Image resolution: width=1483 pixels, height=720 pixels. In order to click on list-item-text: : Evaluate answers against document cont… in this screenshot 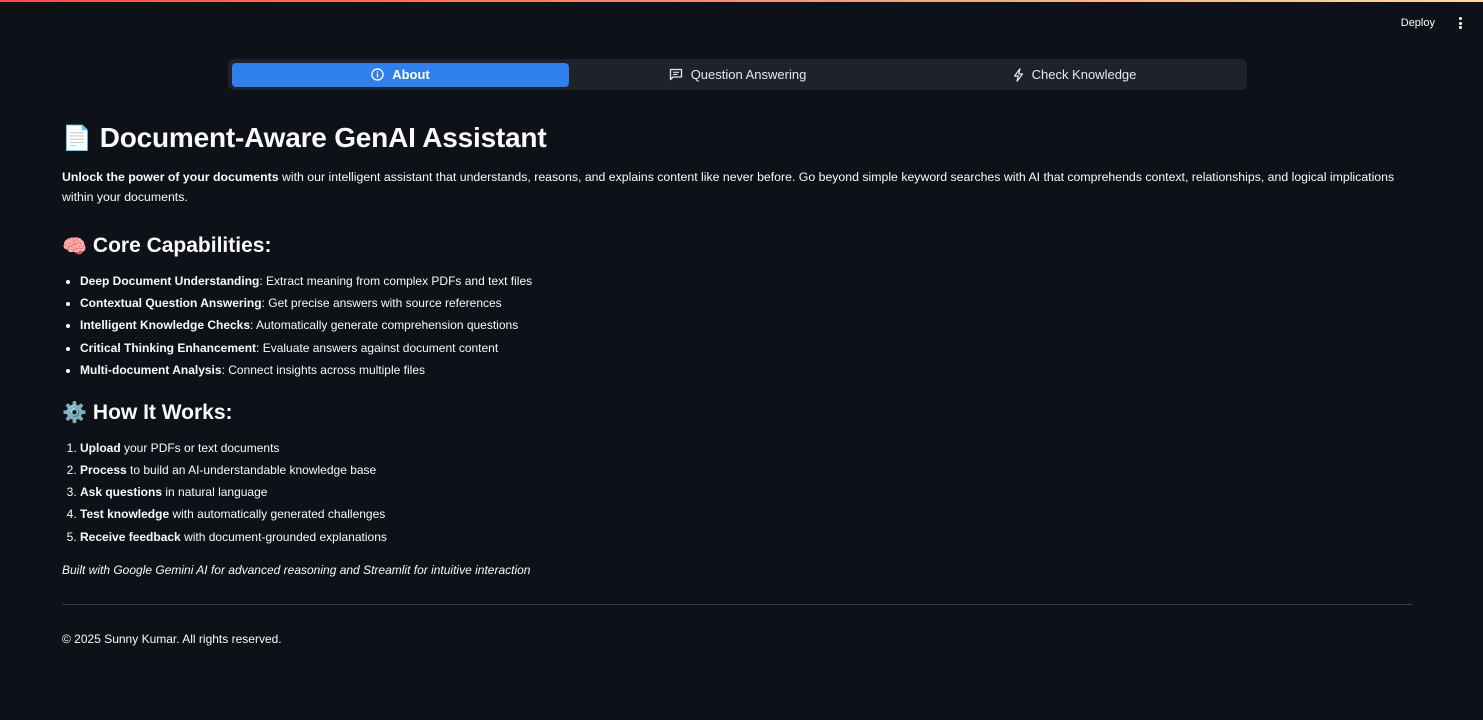, I will do `click(377, 347)`.